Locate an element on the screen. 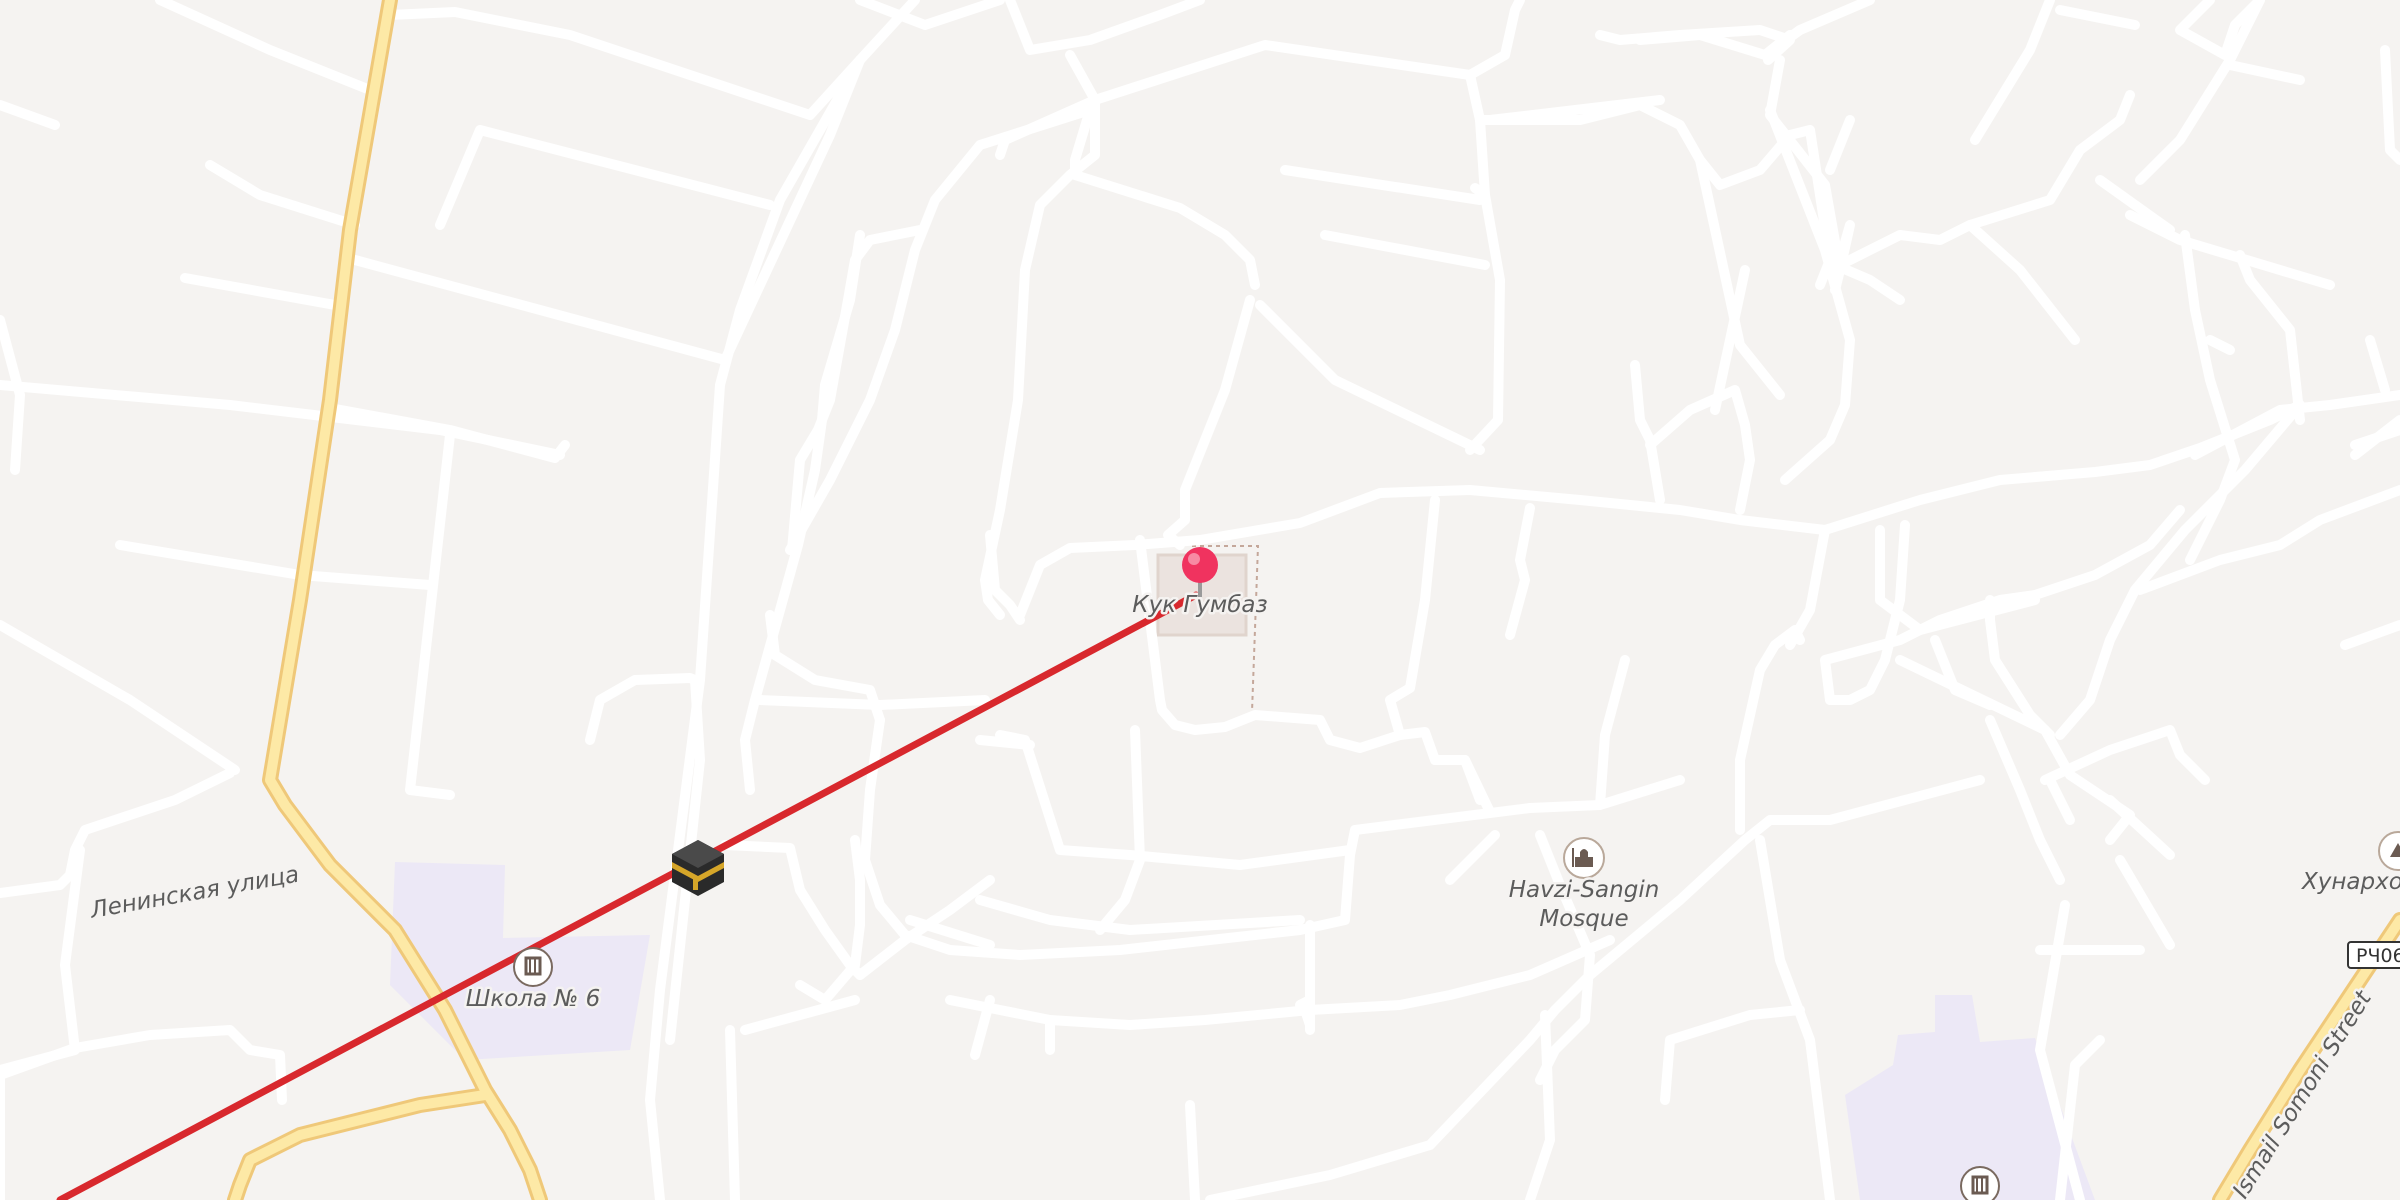 The height and width of the screenshot is (1200, 2400). school-label: Школа № 6 is located at coordinates (533, 999).